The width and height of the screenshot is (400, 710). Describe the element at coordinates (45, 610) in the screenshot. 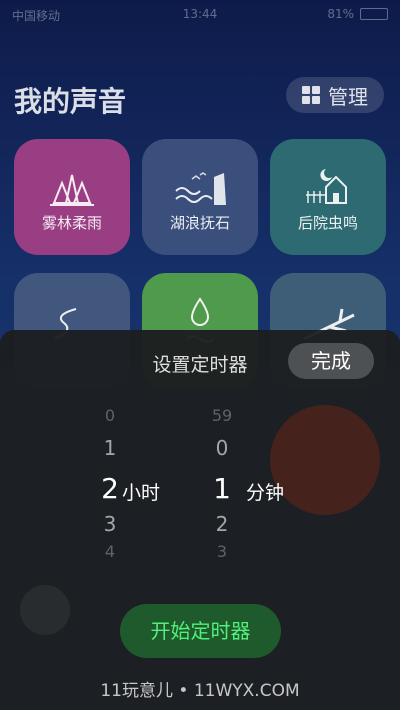

I see `ghost-control` at that location.